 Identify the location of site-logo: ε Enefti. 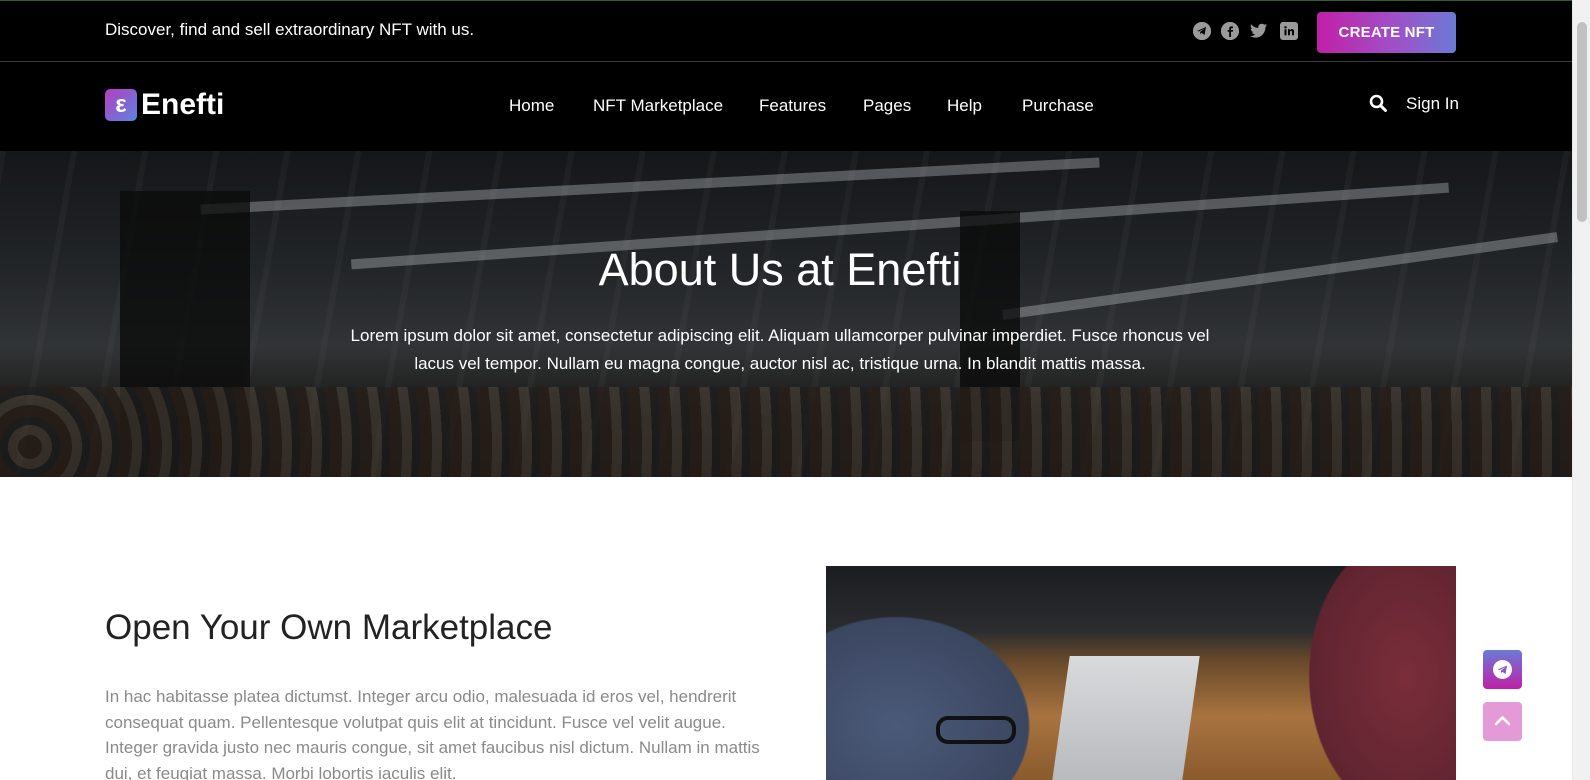
(164, 105).